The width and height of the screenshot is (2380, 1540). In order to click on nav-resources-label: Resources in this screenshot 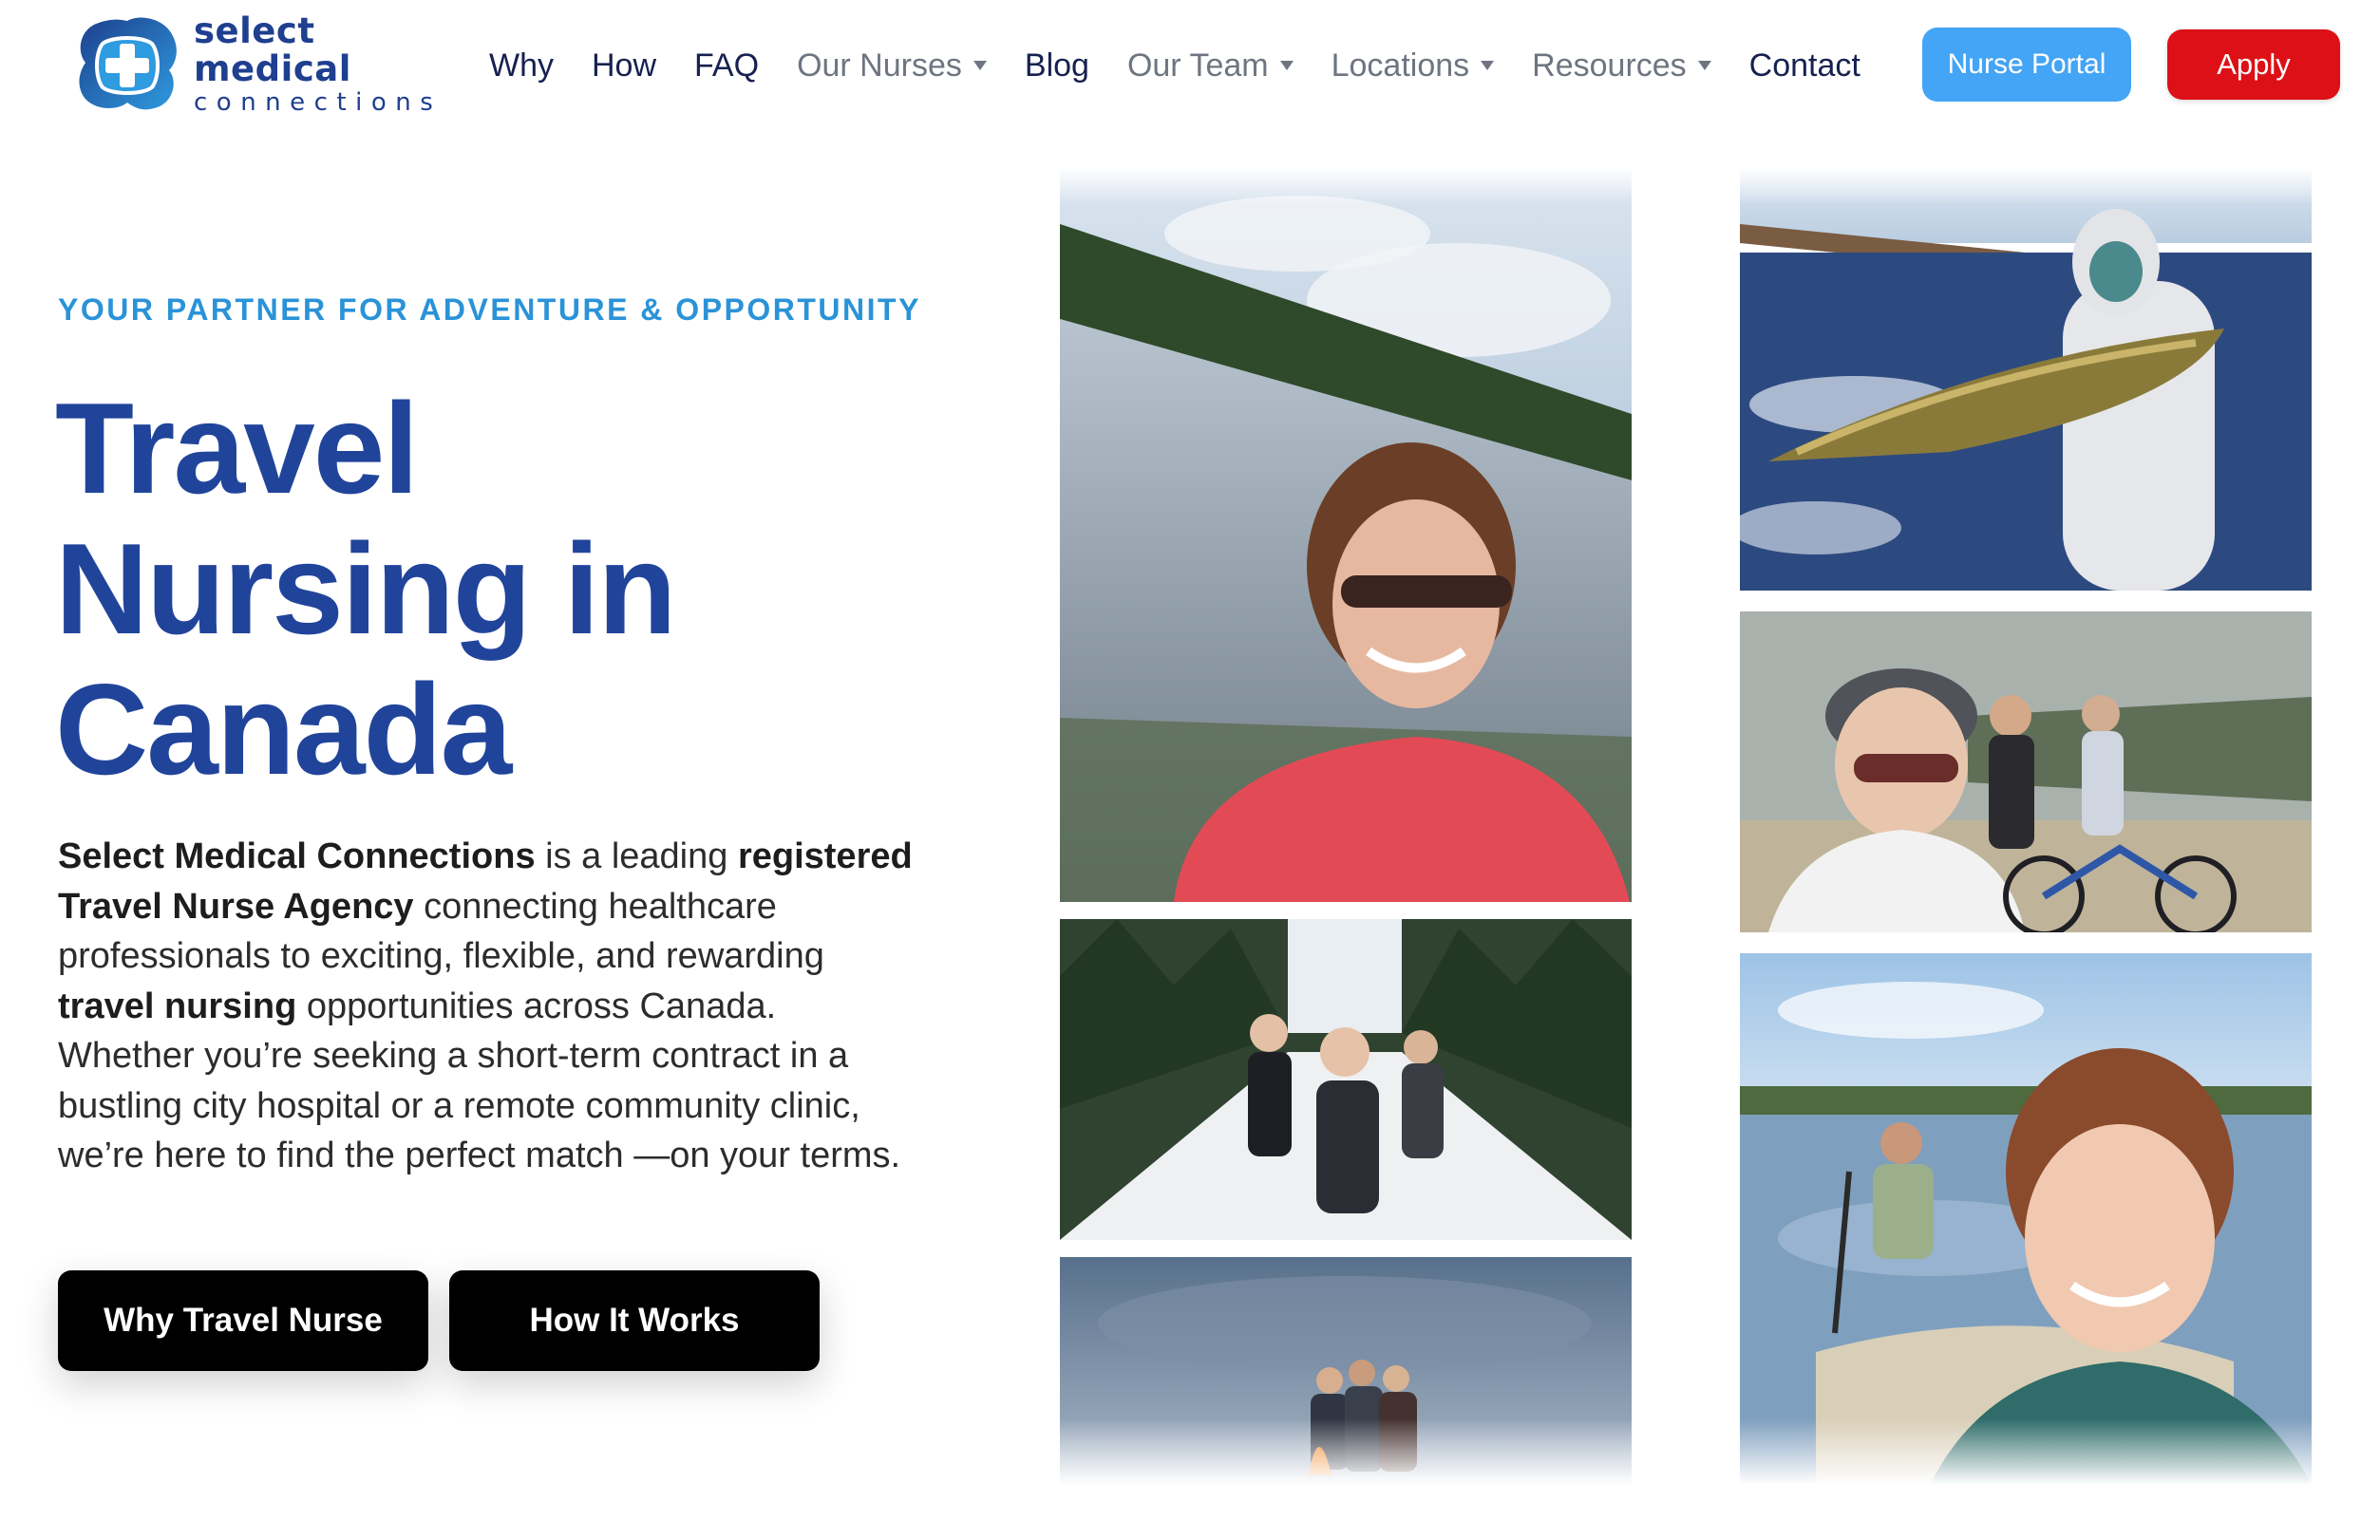, I will do `click(1609, 66)`.